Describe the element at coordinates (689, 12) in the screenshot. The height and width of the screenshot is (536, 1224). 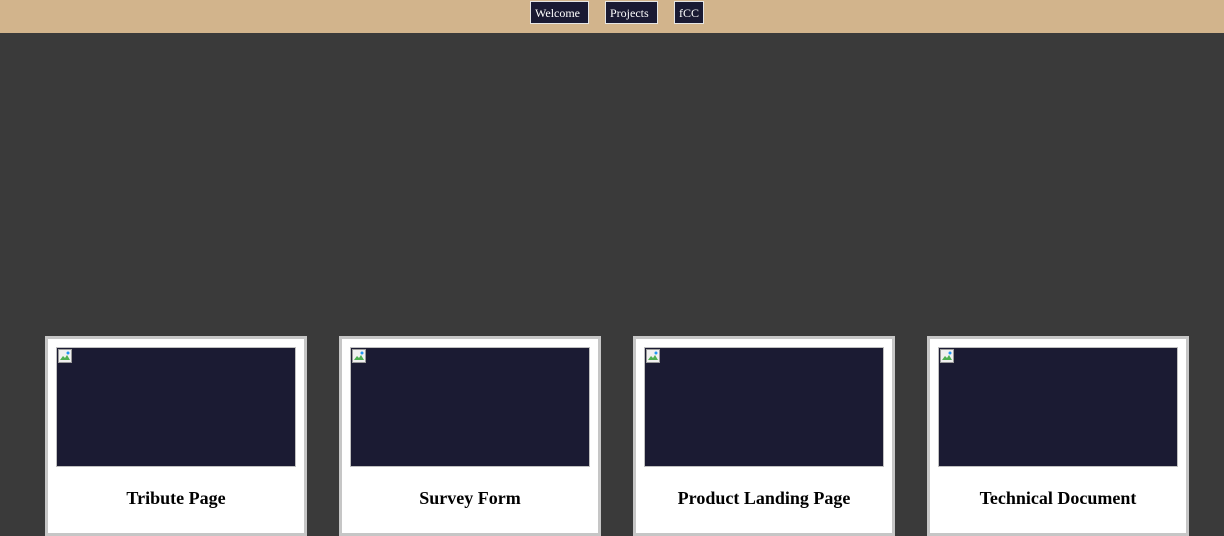
I see `nav-link-fcc: fCC` at that location.